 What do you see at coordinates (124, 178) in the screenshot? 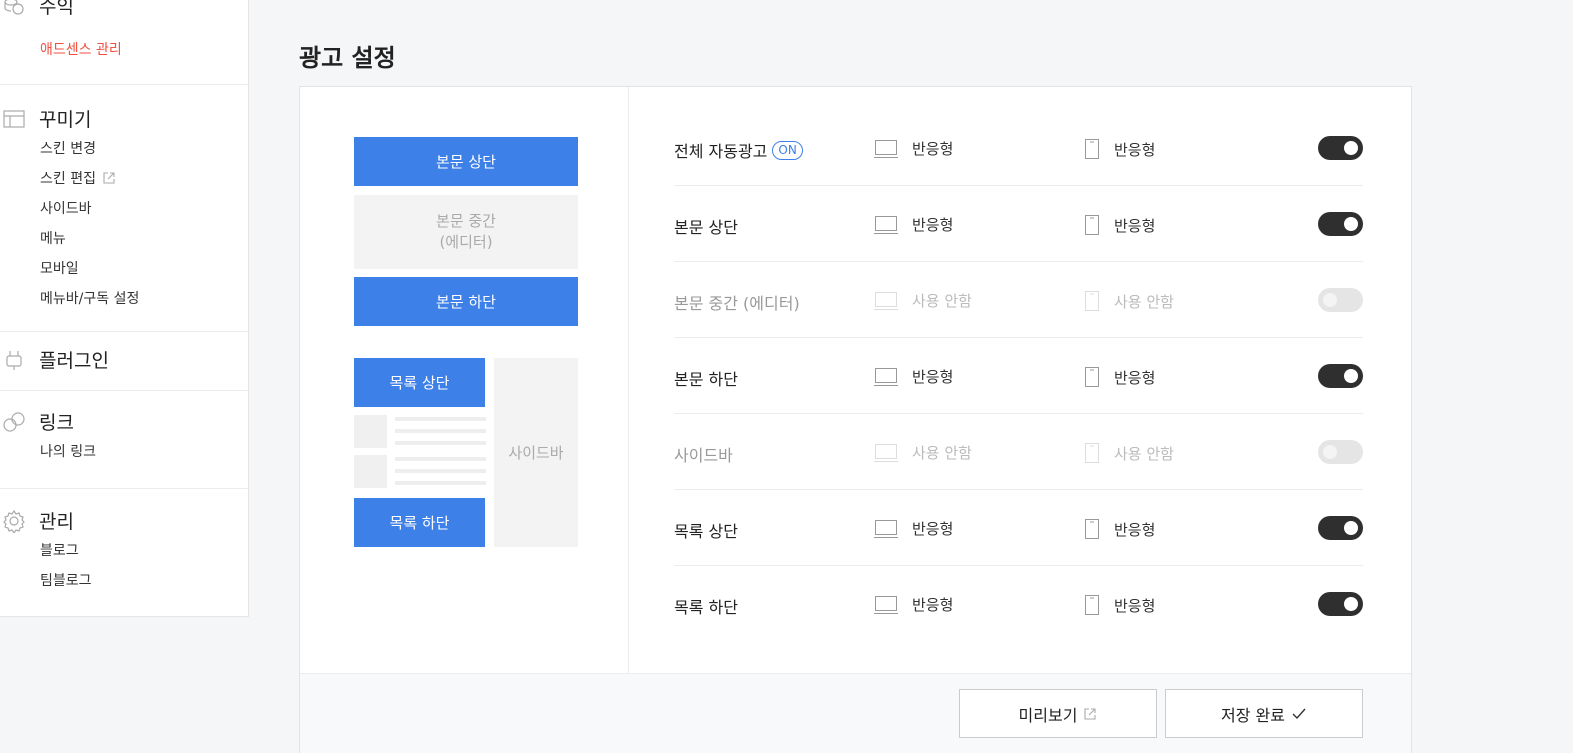
I see `sidebar-item-skin-edit: 스킨 편집` at bounding box center [124, 178].